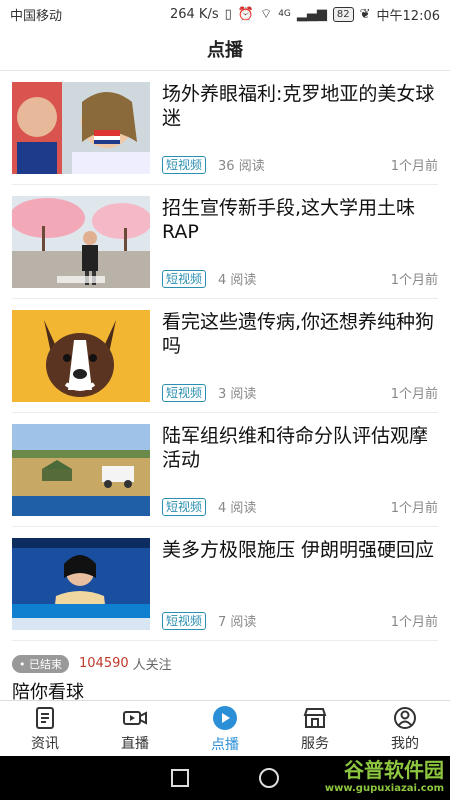  Describe the element at coordinates (365, 14) in the screenshot. I see `leaf-icon: ❦` at that location.